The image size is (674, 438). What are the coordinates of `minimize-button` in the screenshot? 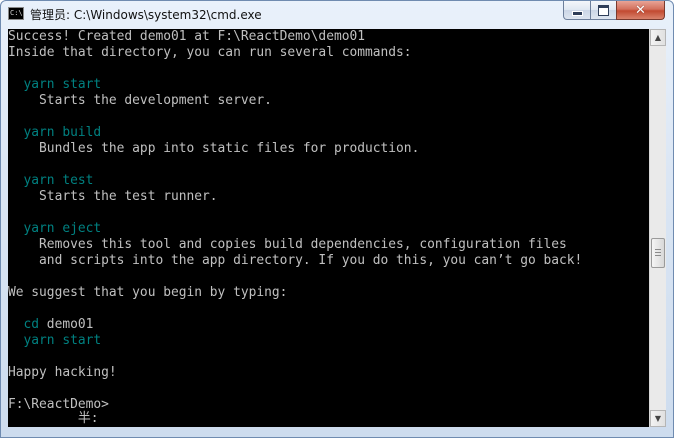 It's located at (577, 10).